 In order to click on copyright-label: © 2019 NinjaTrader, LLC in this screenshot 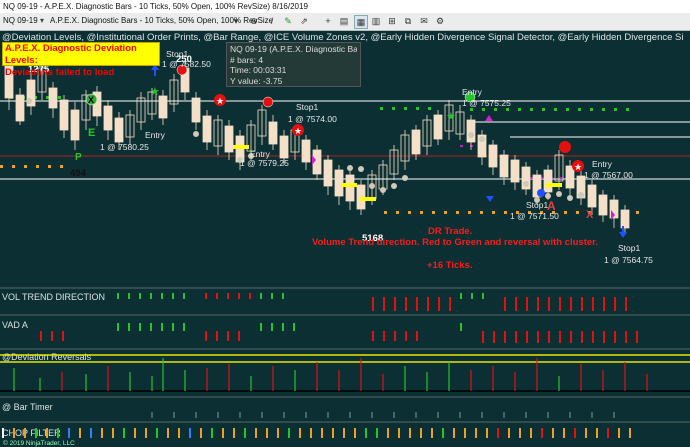, I will do `click(39, 443)`.